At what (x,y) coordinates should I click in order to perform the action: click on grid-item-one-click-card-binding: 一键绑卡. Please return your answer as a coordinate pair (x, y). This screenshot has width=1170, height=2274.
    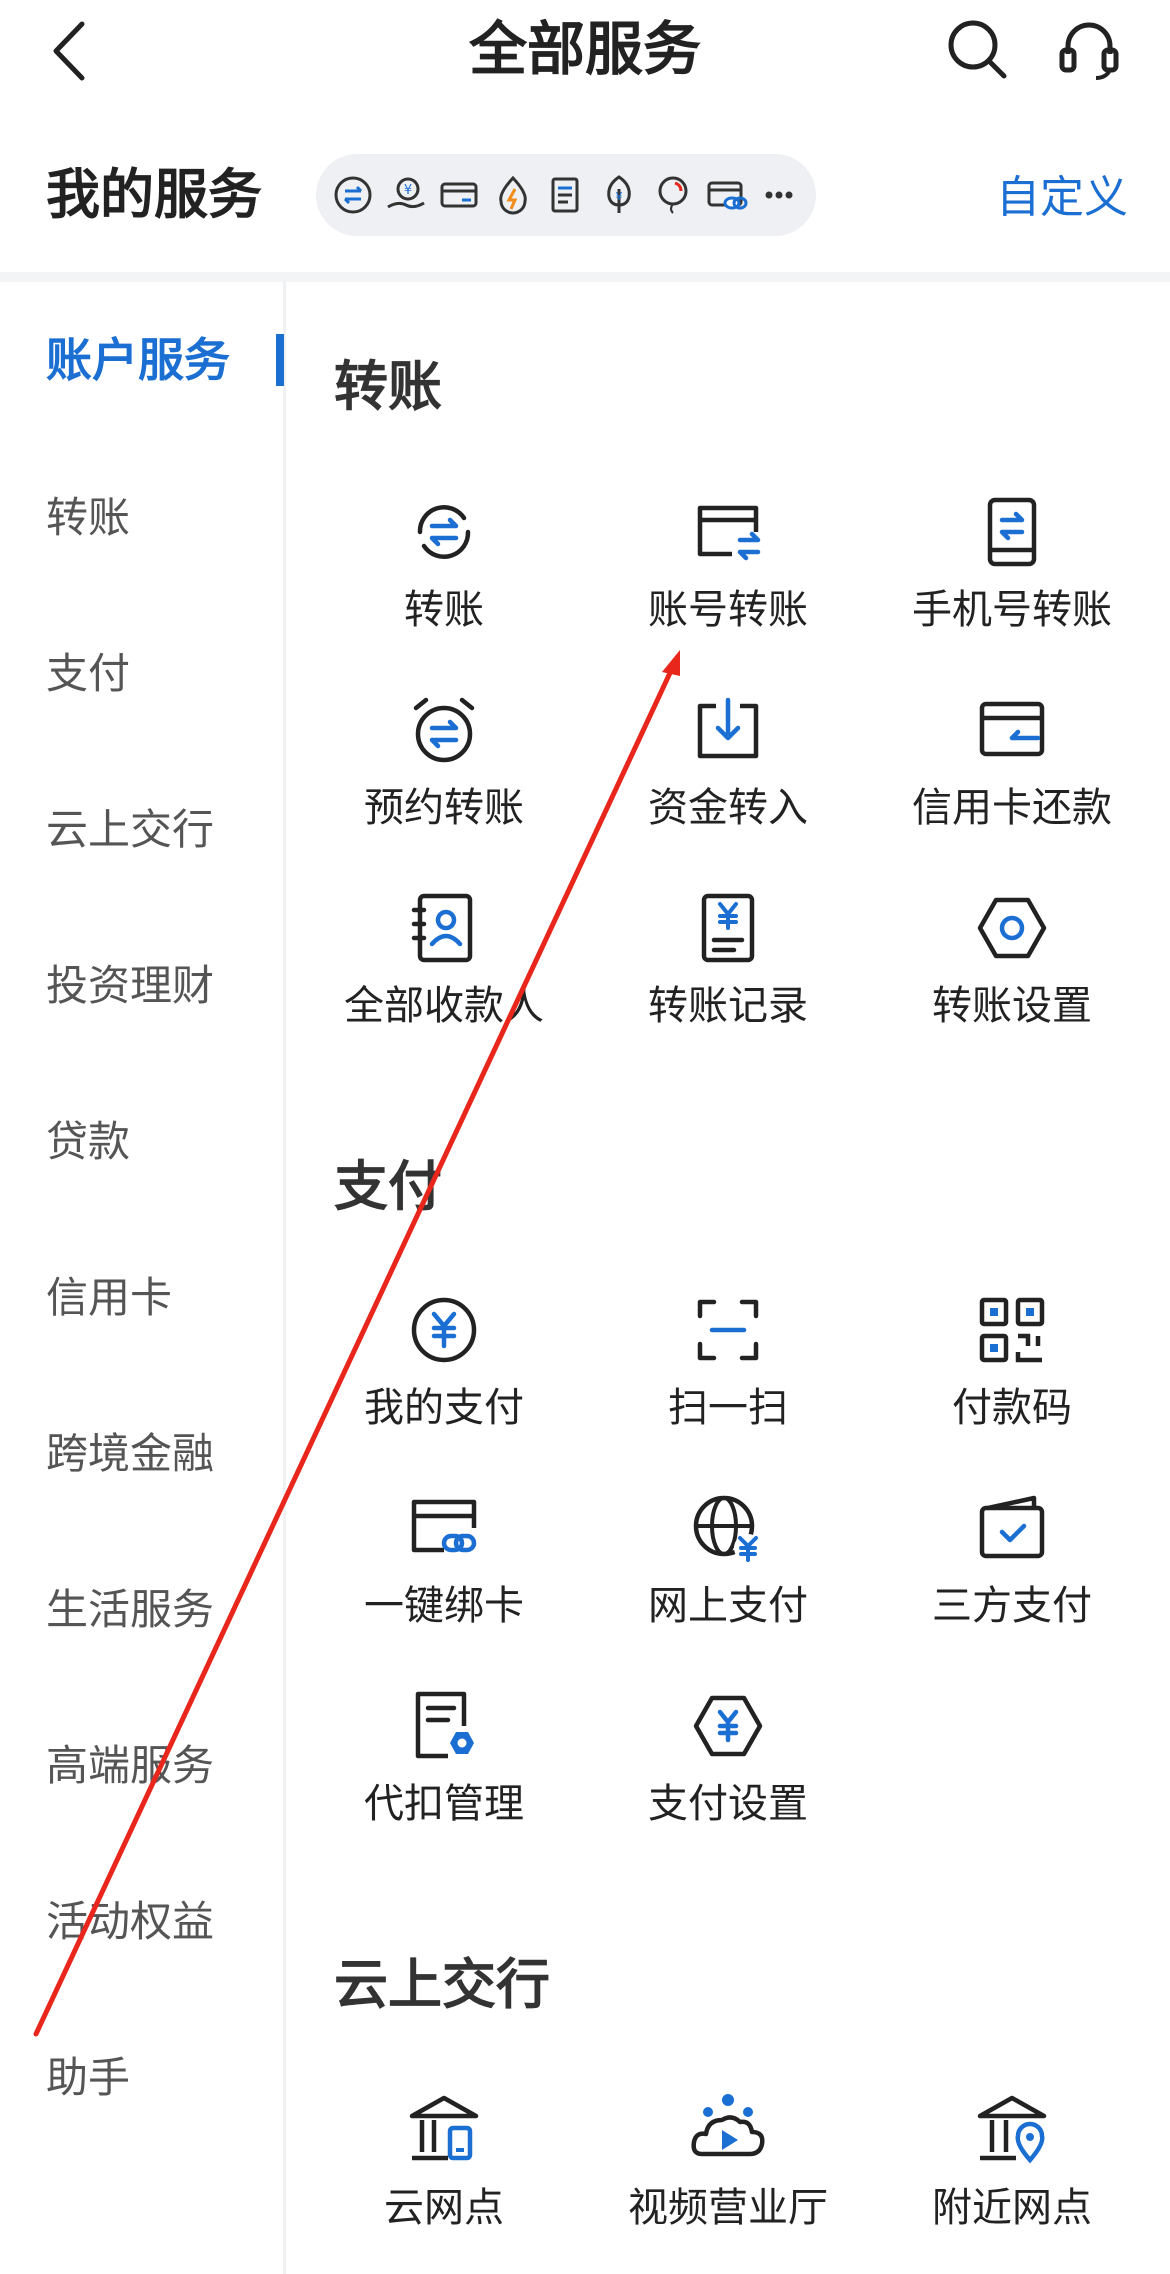
    Looking at the image, I should click on (444, 1561).